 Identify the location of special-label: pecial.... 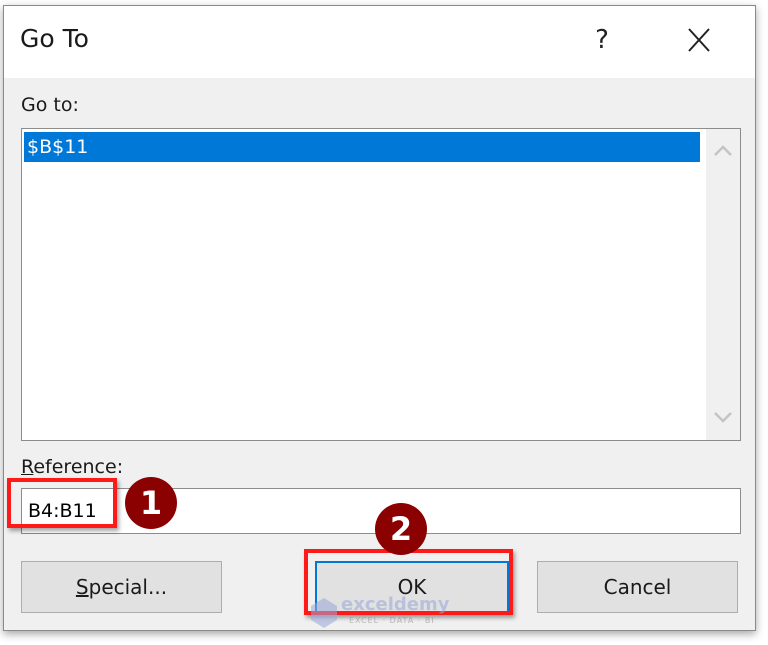
(128, 587).